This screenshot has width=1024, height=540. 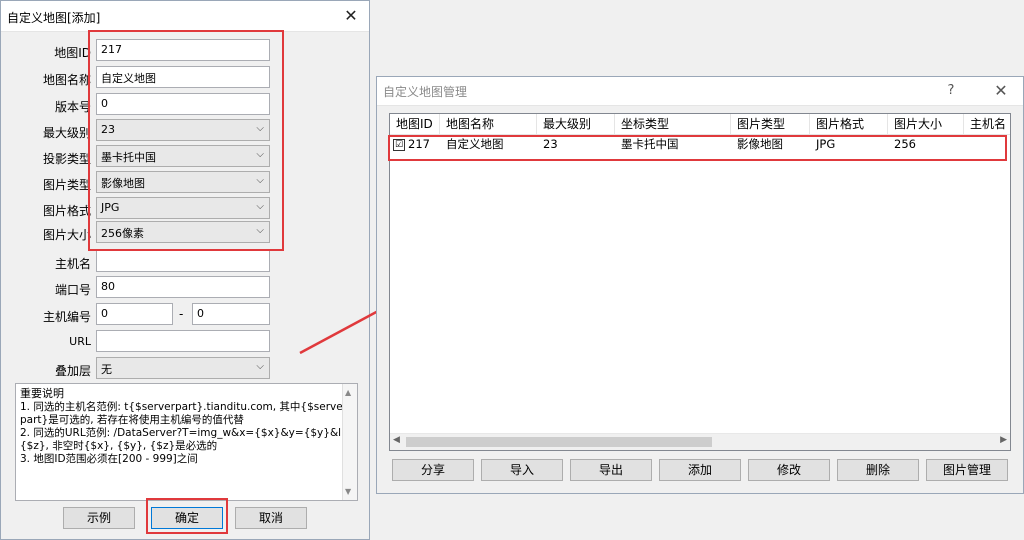 What do you see at coordinates (488, 124) in the screenshot?
I see `column-header-map-name: 地图名称` at bounding box center [488, 124].